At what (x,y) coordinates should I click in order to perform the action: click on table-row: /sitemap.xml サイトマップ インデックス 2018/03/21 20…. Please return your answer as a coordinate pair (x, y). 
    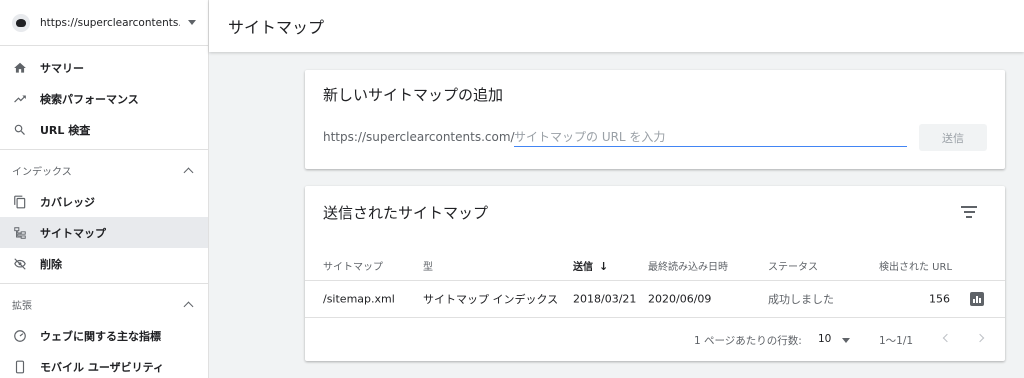
    Looking at the image, I should click on (655, 299).